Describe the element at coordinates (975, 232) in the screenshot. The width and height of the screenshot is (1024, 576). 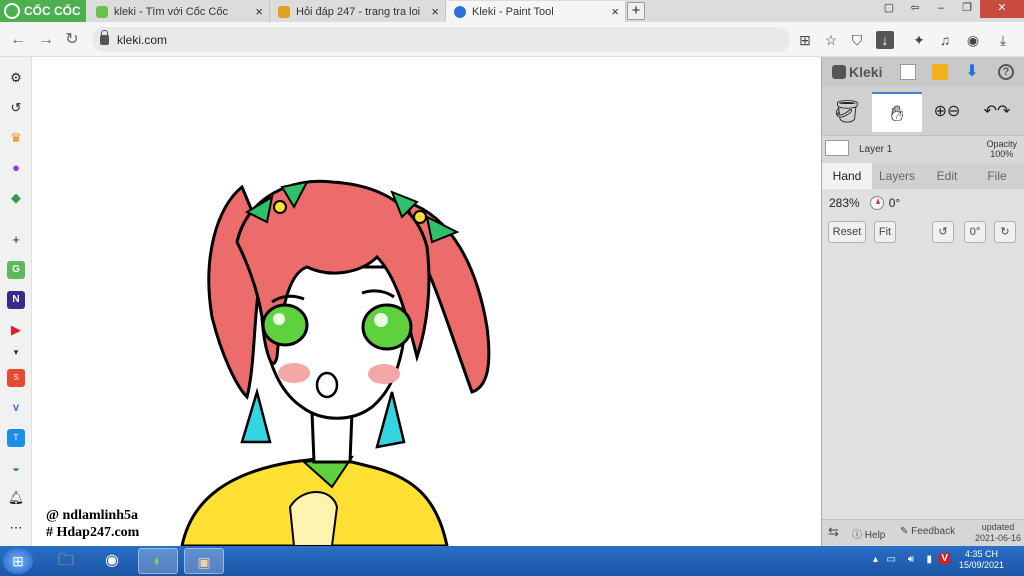
I see `rotate-zero-button: 0°` at that location.